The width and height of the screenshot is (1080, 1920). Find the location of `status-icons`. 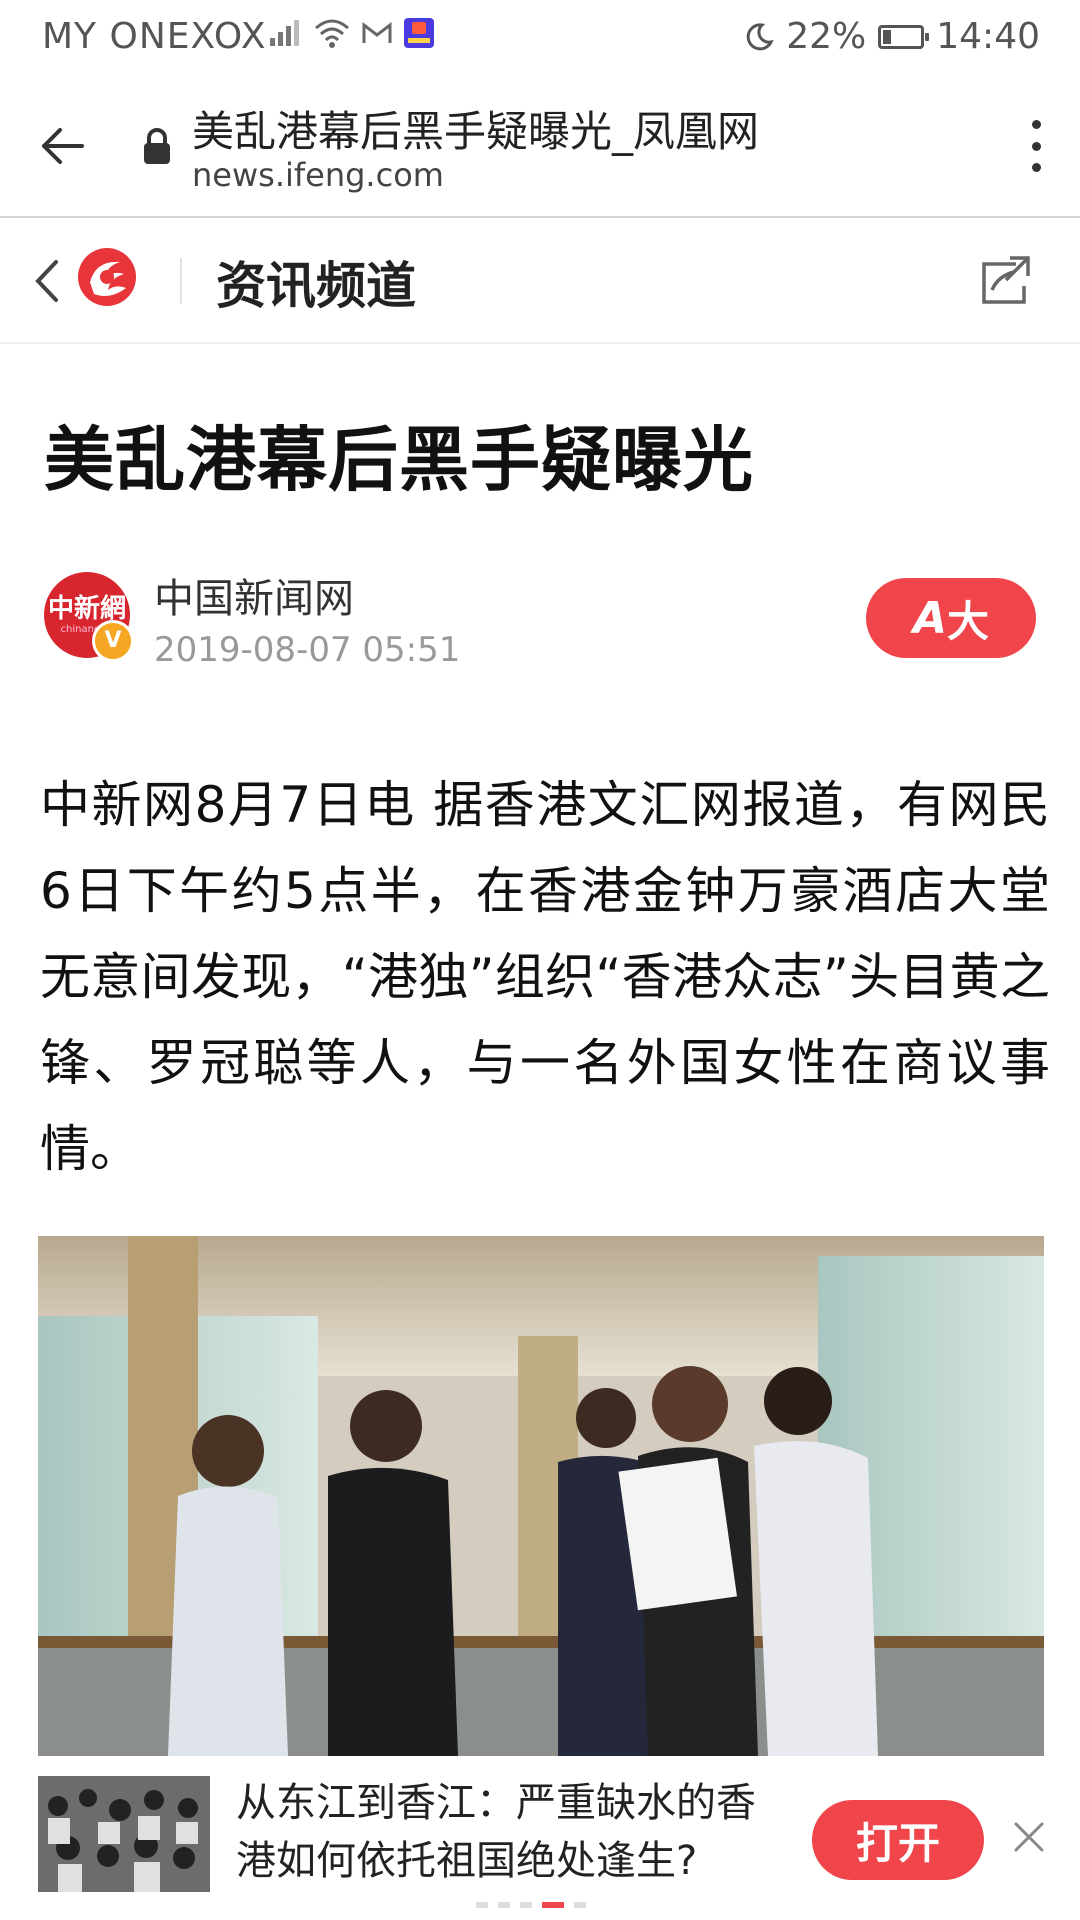

status-icons is located at coordinates (351, 33).